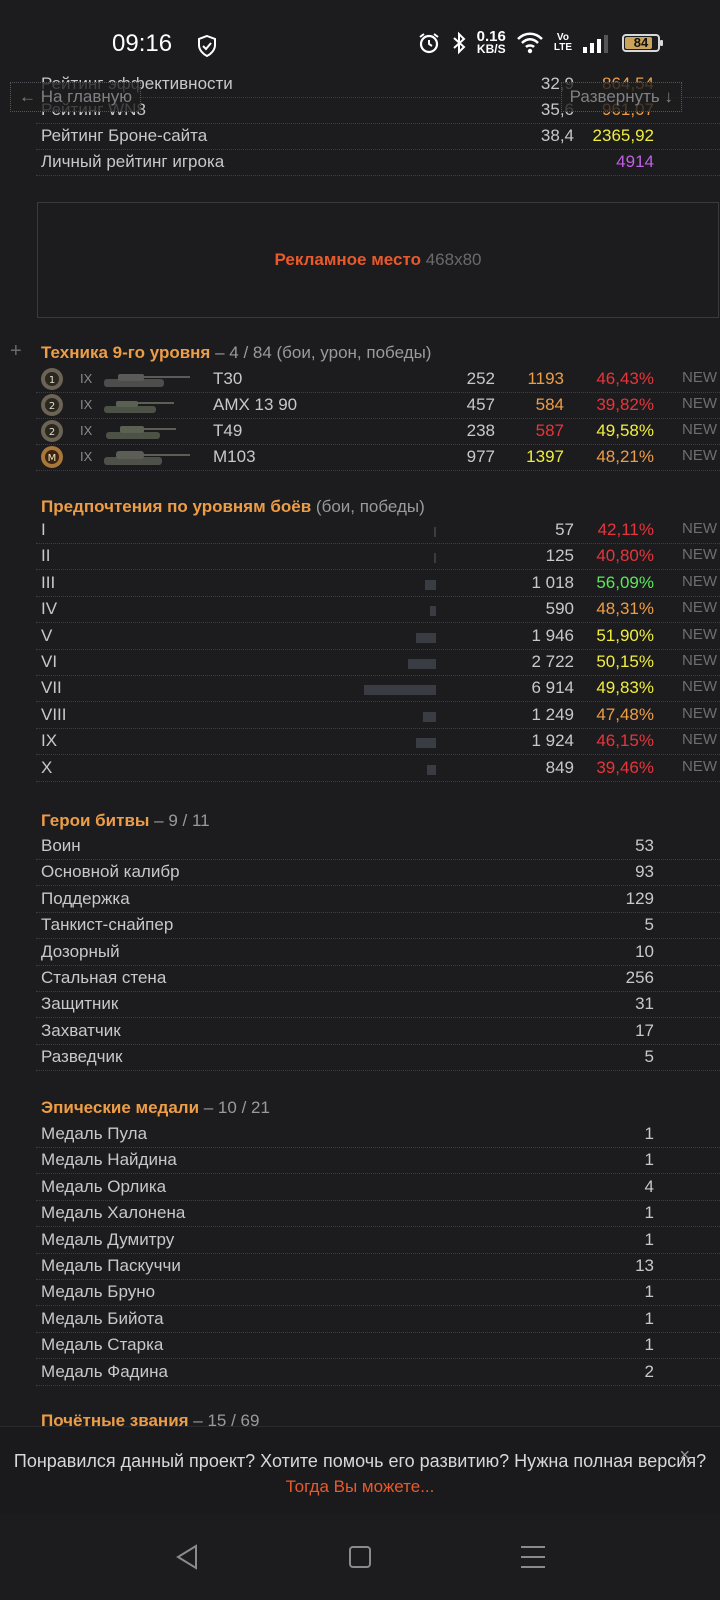  What do you see at coordinates (625, 609) in the screenshot?
I see `level-winrate: 48,31%` at bounding box center [625, 609].